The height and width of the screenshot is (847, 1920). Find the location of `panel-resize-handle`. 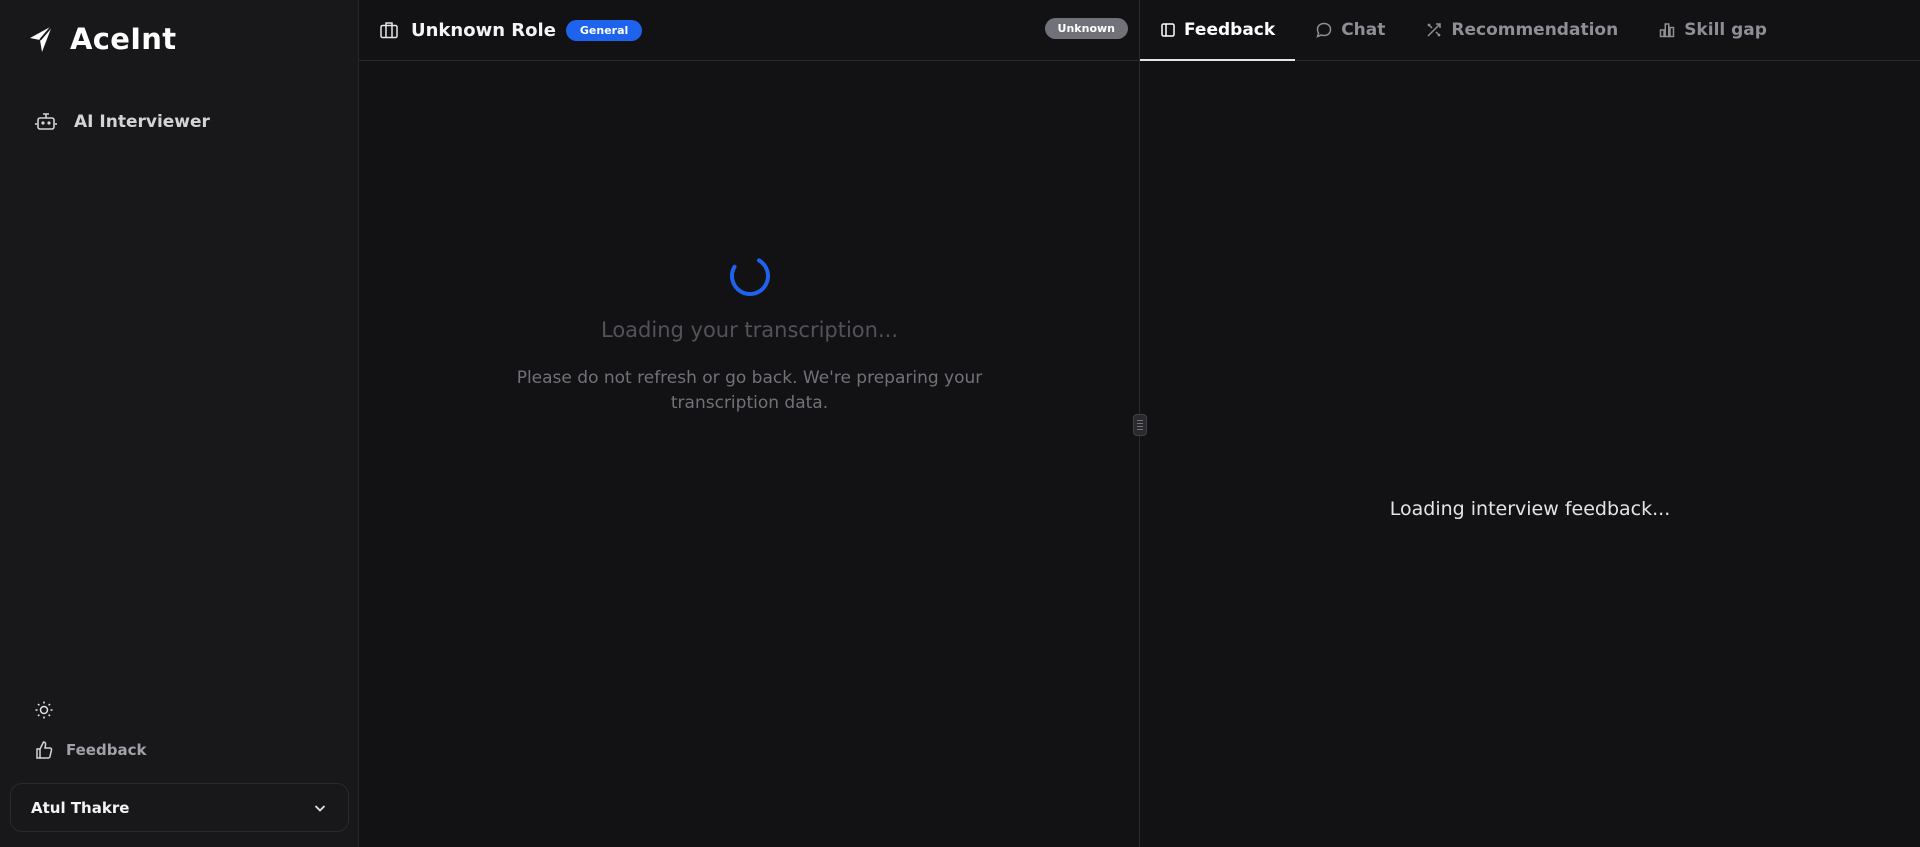

panel-resize-handle is located at coordinates (1140, 425).